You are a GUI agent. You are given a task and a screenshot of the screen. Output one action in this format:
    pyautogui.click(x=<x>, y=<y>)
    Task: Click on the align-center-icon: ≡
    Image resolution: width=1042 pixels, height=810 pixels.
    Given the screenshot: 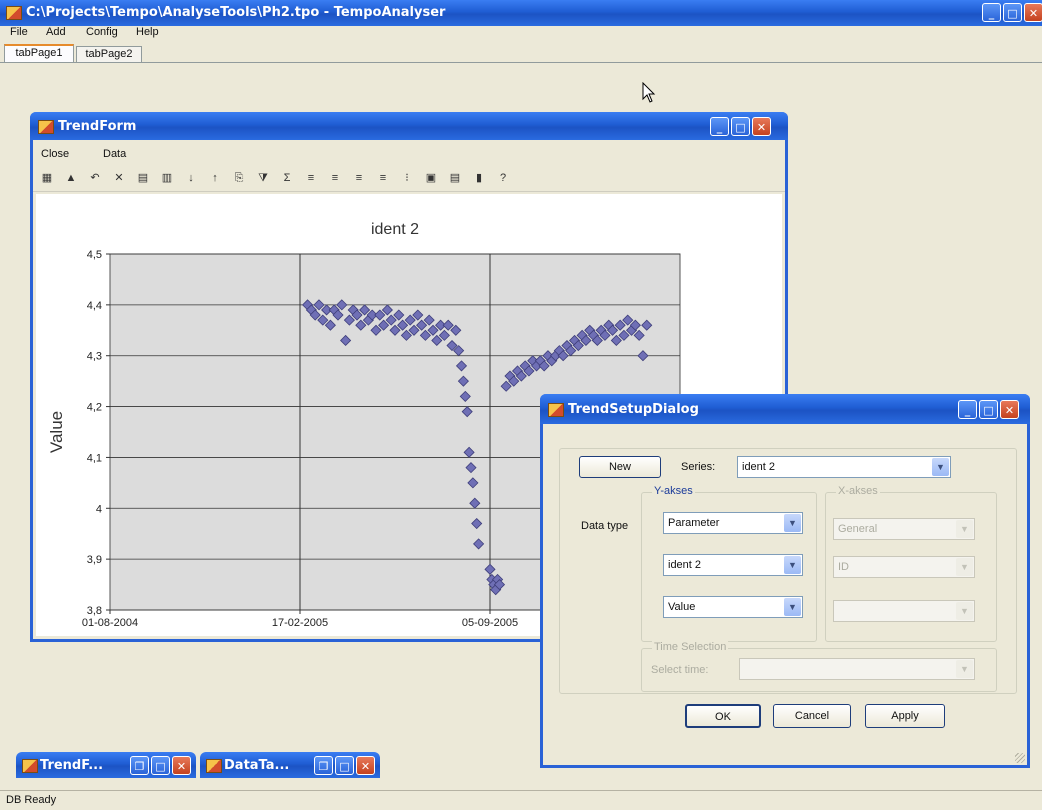 What is the action you would take?
    pyautogui.click(x=335, y=178)
    